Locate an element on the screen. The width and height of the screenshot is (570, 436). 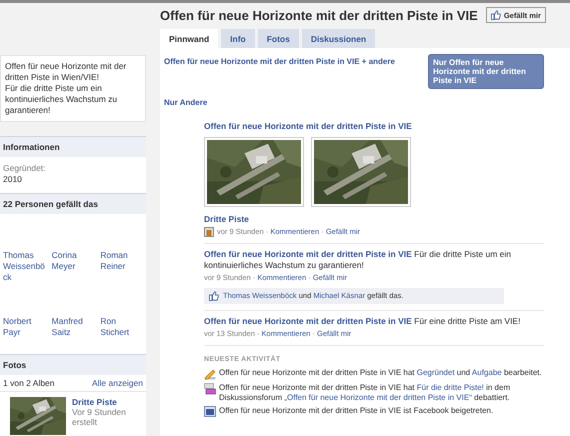
section-heading: Informationen is located at coordinates (73, 147).